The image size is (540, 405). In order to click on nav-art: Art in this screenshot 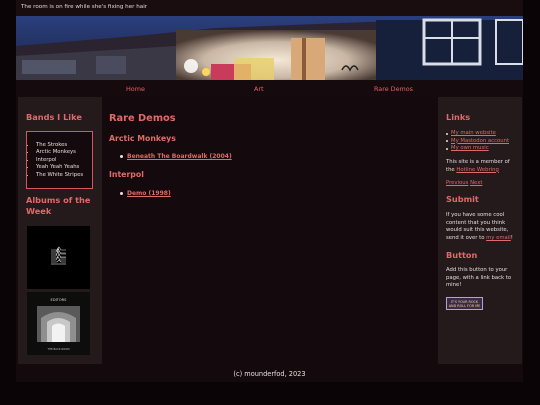, I will do `click(259, 89)`.